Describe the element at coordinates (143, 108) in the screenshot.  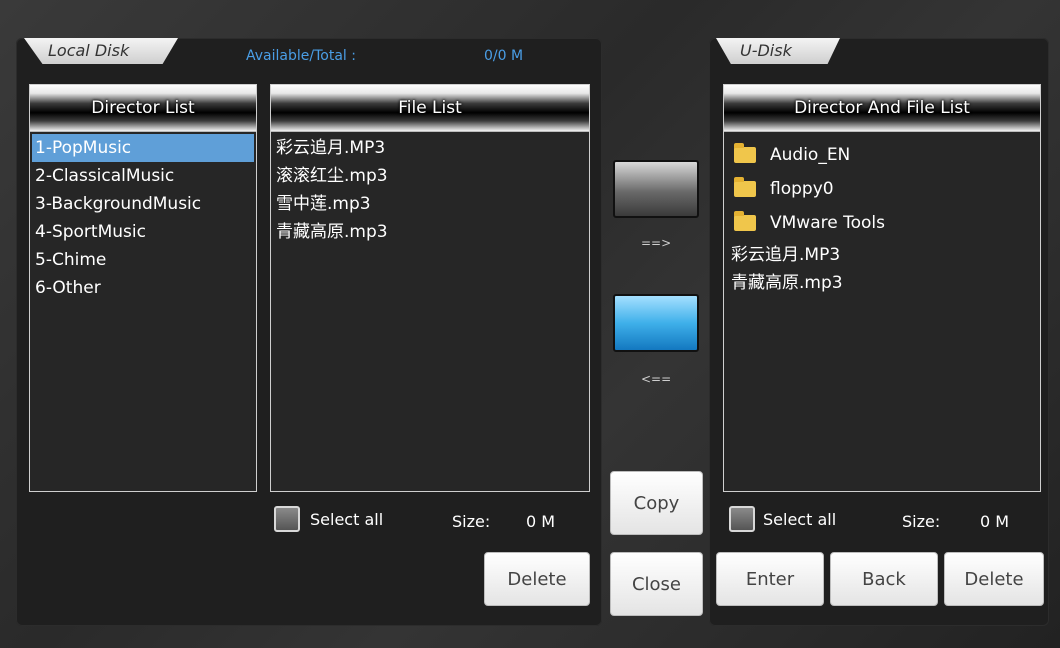
I see `director-list-header: Director List` at that location.